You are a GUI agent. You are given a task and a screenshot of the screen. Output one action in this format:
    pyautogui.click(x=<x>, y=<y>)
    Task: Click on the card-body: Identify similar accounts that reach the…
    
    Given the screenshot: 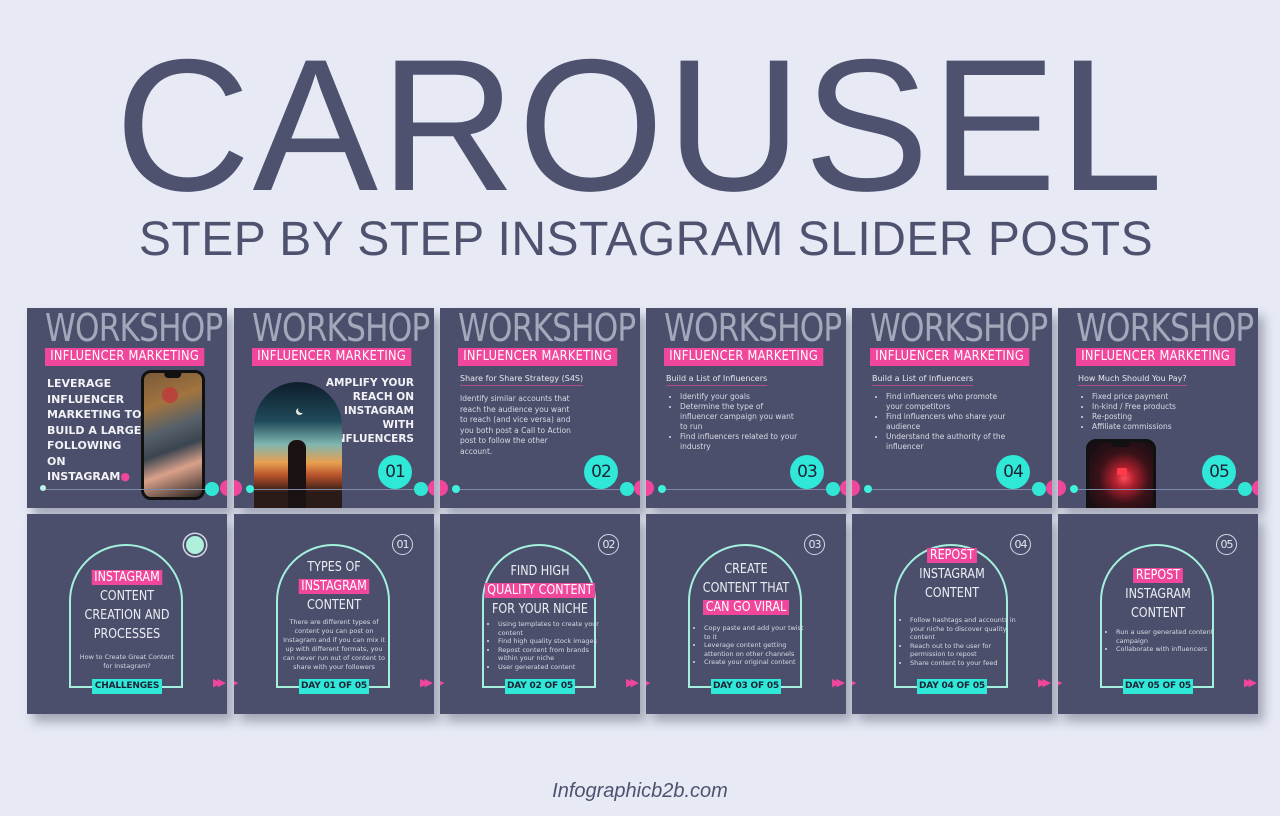 What is the action you would take?
    pyautogui.click(x=515, y=425)
    